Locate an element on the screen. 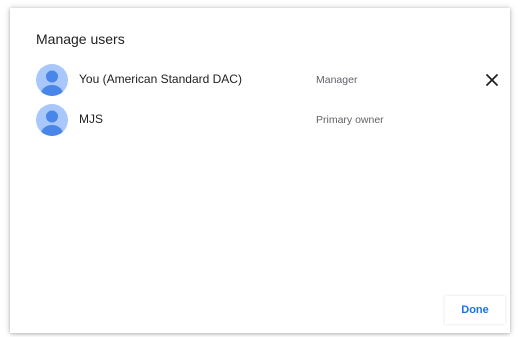 The image size is (521, 337). close-icon is located at coordinates (492, 80).